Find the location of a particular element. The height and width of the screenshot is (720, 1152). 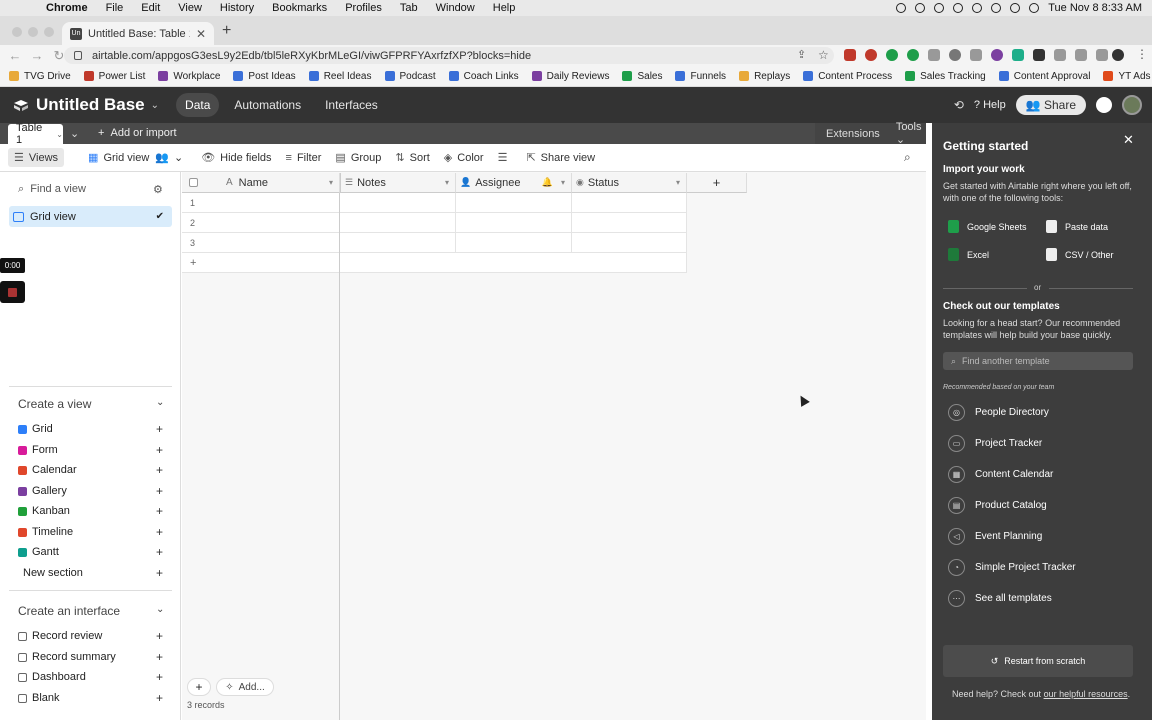

new-section-item: New section + is located at coordinates (93, 573).